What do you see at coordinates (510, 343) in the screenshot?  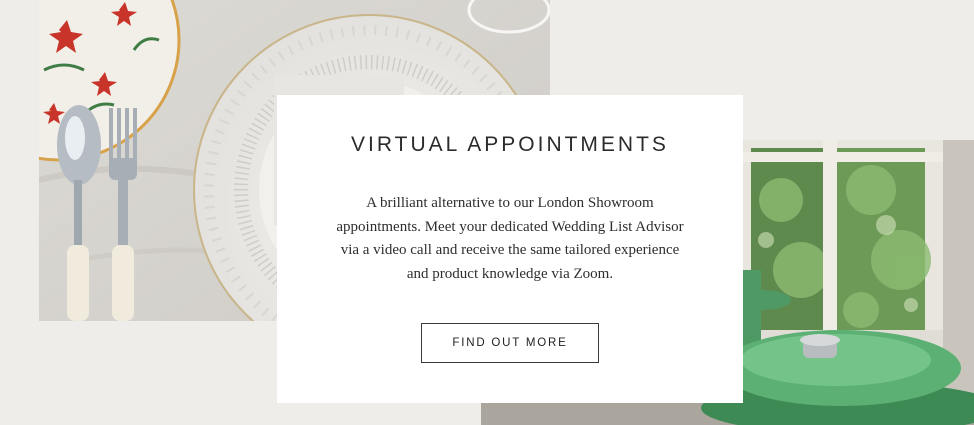 I see `find-out-more-button: FIND OUT MORE` at bounding box center [510, 343].